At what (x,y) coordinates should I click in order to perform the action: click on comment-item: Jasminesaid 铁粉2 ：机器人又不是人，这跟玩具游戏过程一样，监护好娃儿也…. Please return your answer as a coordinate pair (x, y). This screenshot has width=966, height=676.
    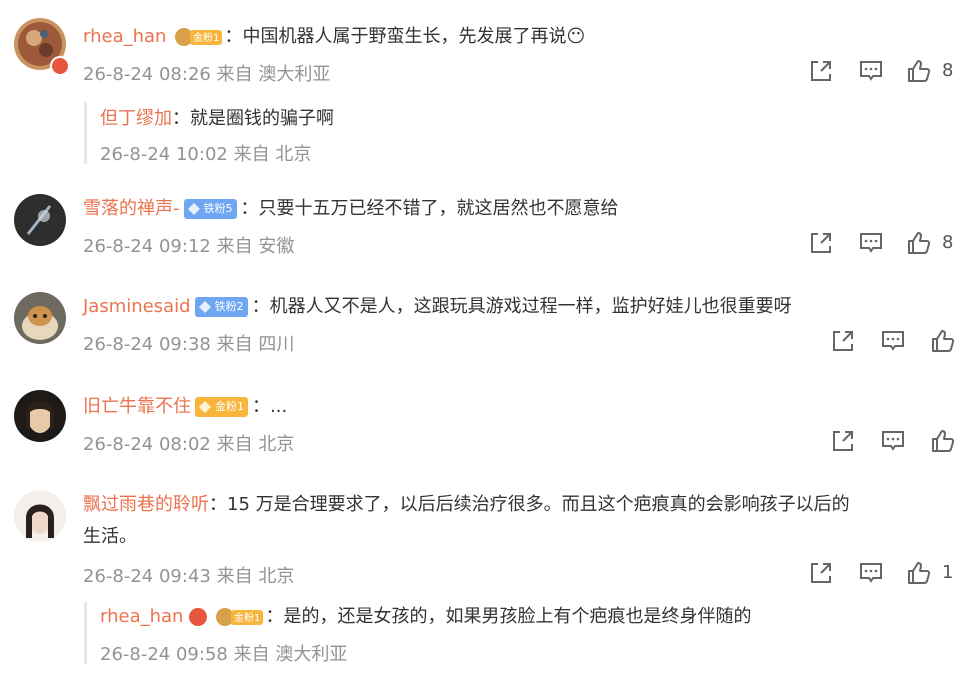
    Looking at the image, I should click on (483, 330).